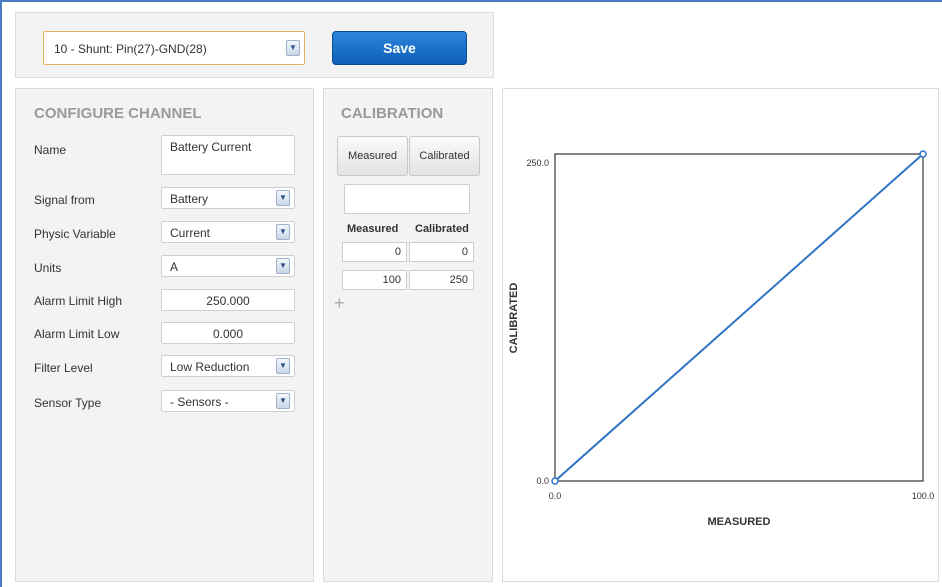  I want to click on save-button: Save, so click(399, 48).